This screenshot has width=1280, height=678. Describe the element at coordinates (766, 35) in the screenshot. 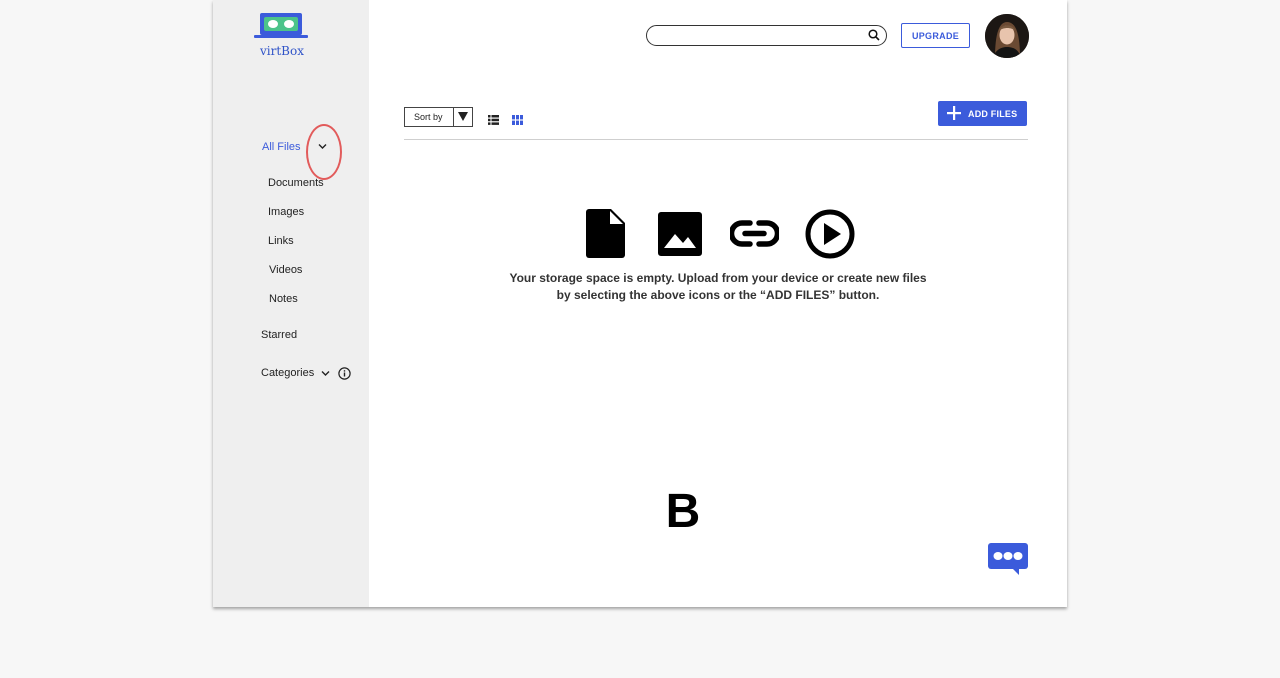

I see `search-input` at that location.